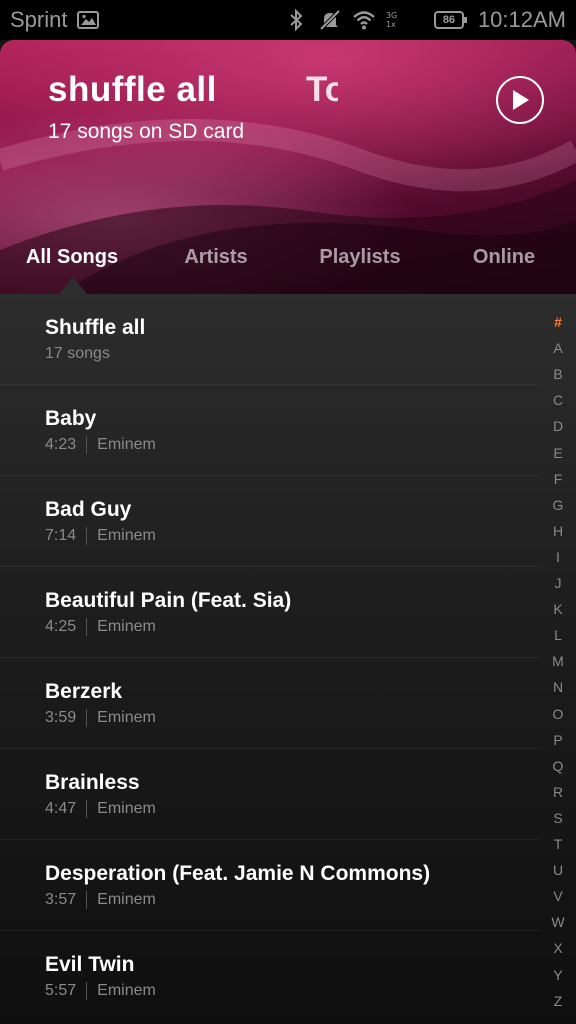 The image size is (576, 1024). Describe the element at coordinates (558, 348) in the screenshot. I see `index-letter: A` at that location.